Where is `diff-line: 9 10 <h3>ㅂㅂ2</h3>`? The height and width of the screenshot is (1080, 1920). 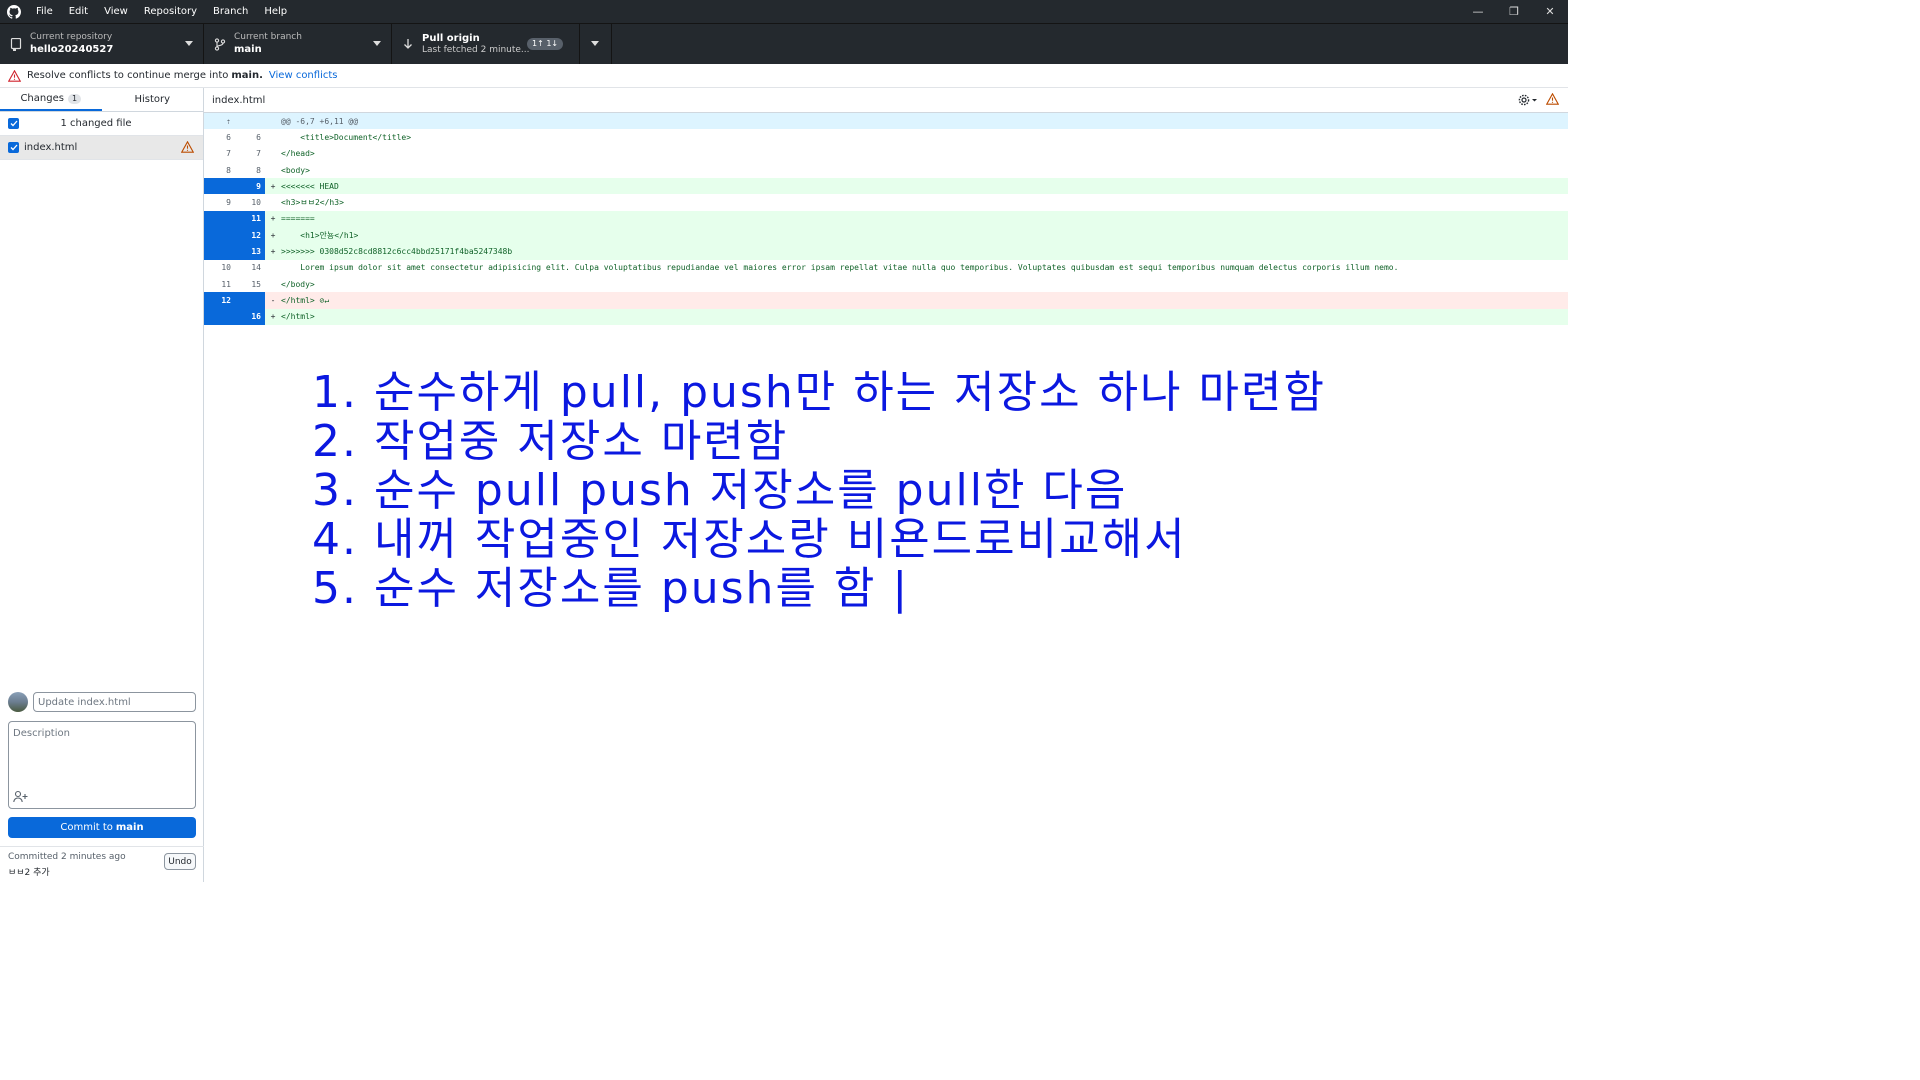 diff-line: 9 10 <h3>ㅂㅂ2</h3> is located at coordinates (886, 202).